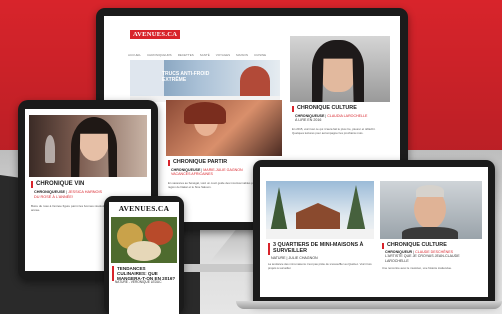 This screenshot has height=314, width=502. Describe the element at coordinates (318, 248) in the screenshot. I see `article-kicker: 3 QUARTIERS DE MINI-MAISONS À SURVEILLER` at that location.